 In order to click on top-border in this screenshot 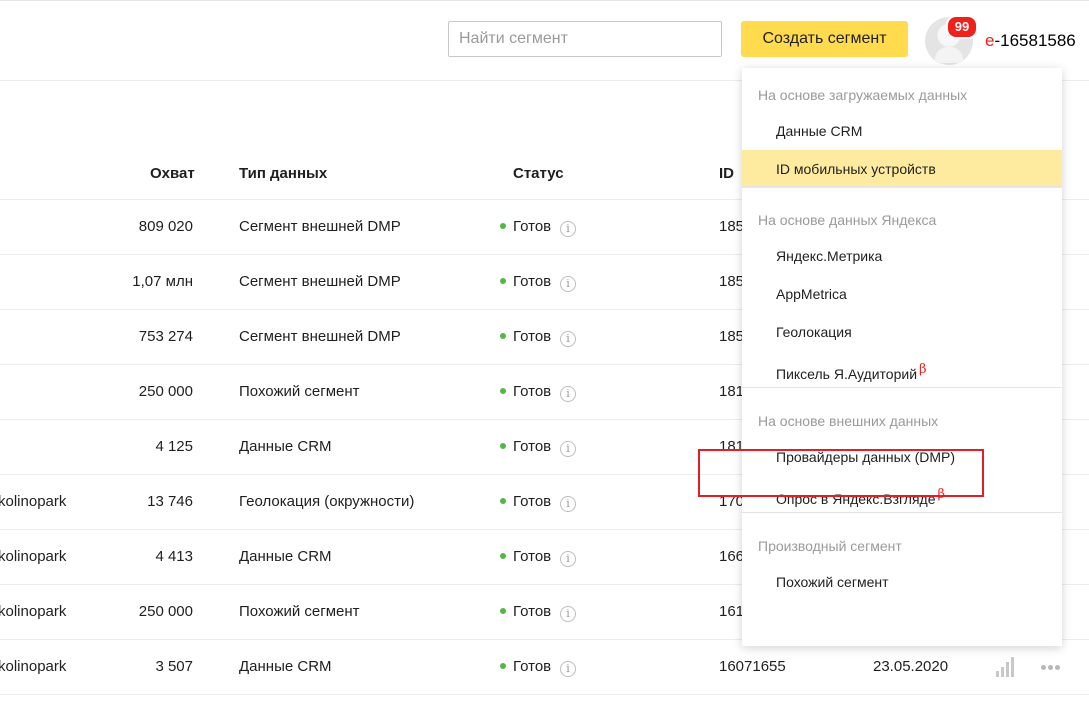, I will do `click(544, 0)`.